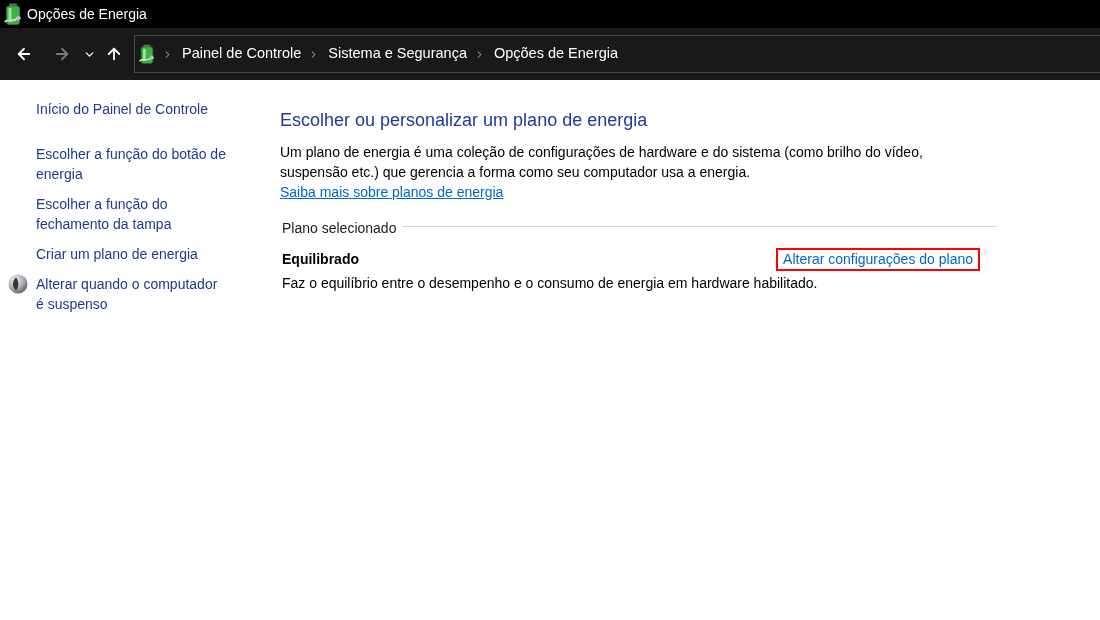 This screenshot has height=620, width=1100. Describe the element at coordinates (878, 259) in the screenshot. I see `change-plan-settings-link: Alterar configurações do plano` at that location.